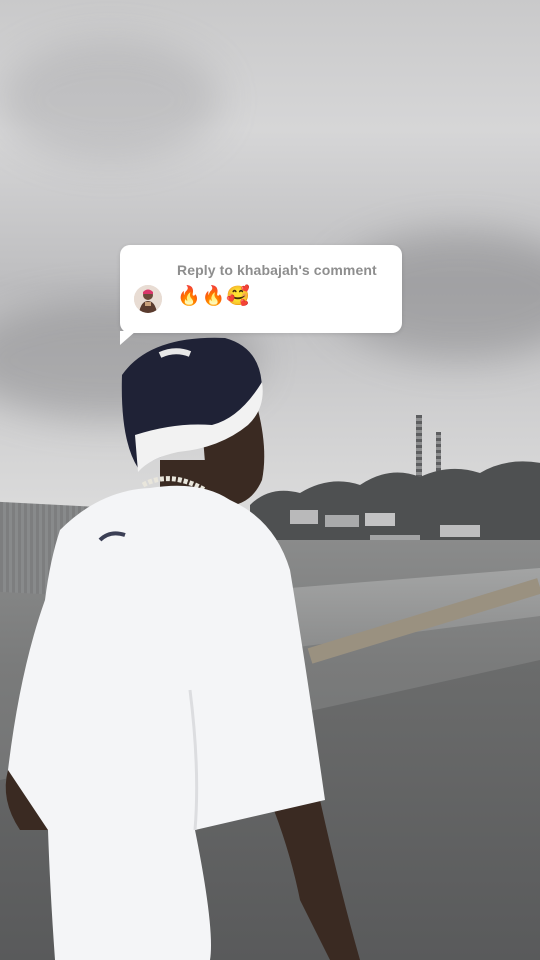 Image resolution: width=540 pixels, height=960 pixels. I want to click on reply-header: Reply to khabajah's comment, so click(277, 270).